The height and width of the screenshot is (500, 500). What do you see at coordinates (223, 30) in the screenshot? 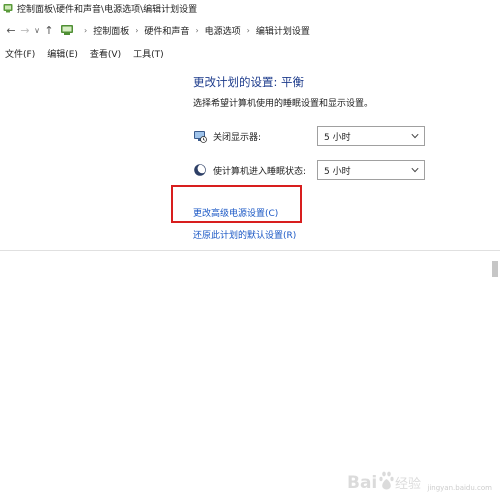
I see `breadcrumb-power-options: 电源选项` at bounding box center [223, 30].